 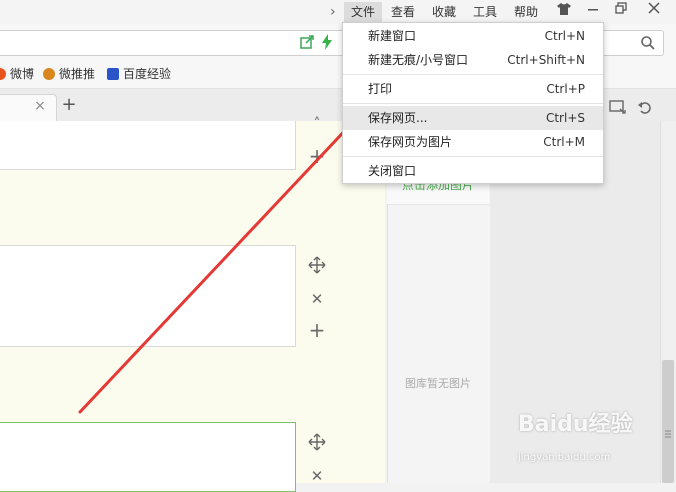 What do you see at coordinates (69, 105) in the screenshot?
I see `new-tab-plus-icon: +` at bounding box center [69, 105].